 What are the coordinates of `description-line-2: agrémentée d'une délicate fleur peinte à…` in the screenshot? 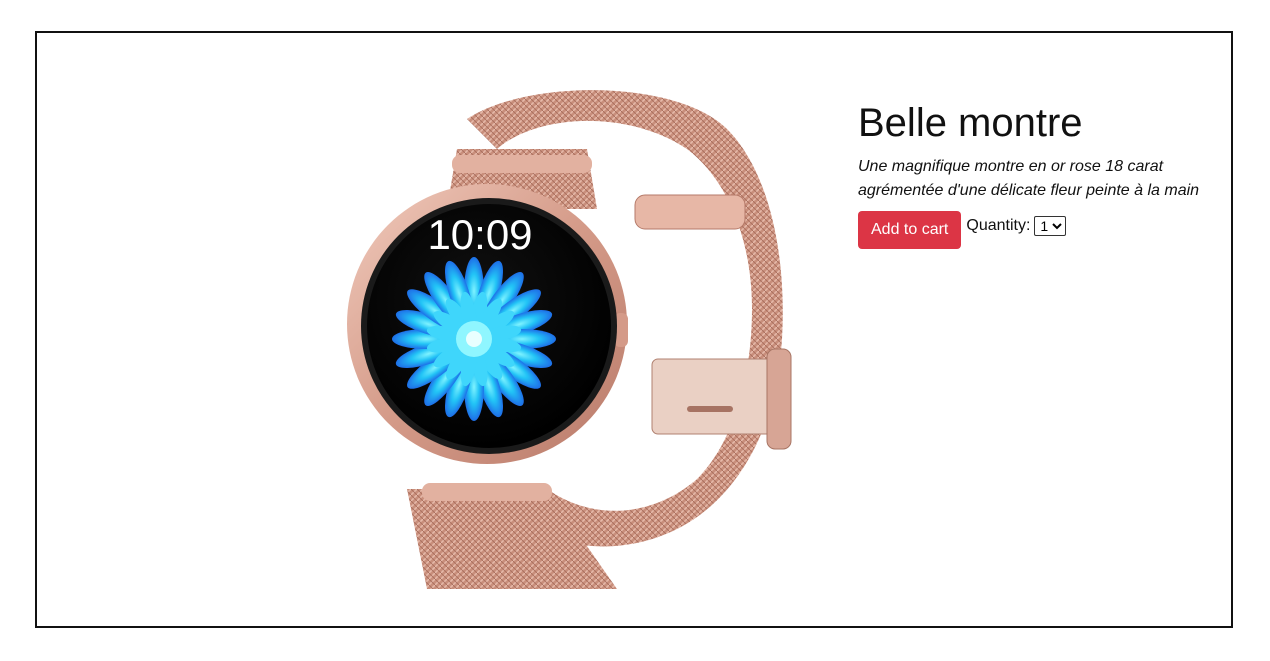 It's located at (1029, 190).